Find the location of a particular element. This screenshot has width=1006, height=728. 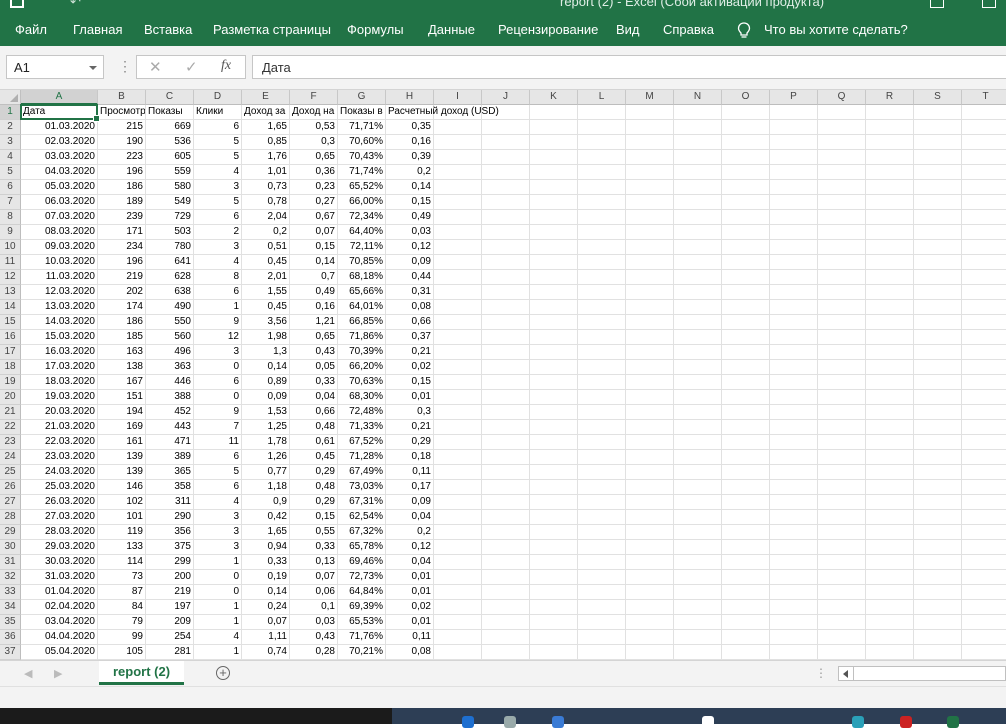

table-cell: 0,7 is located at coordinates (314, 277).